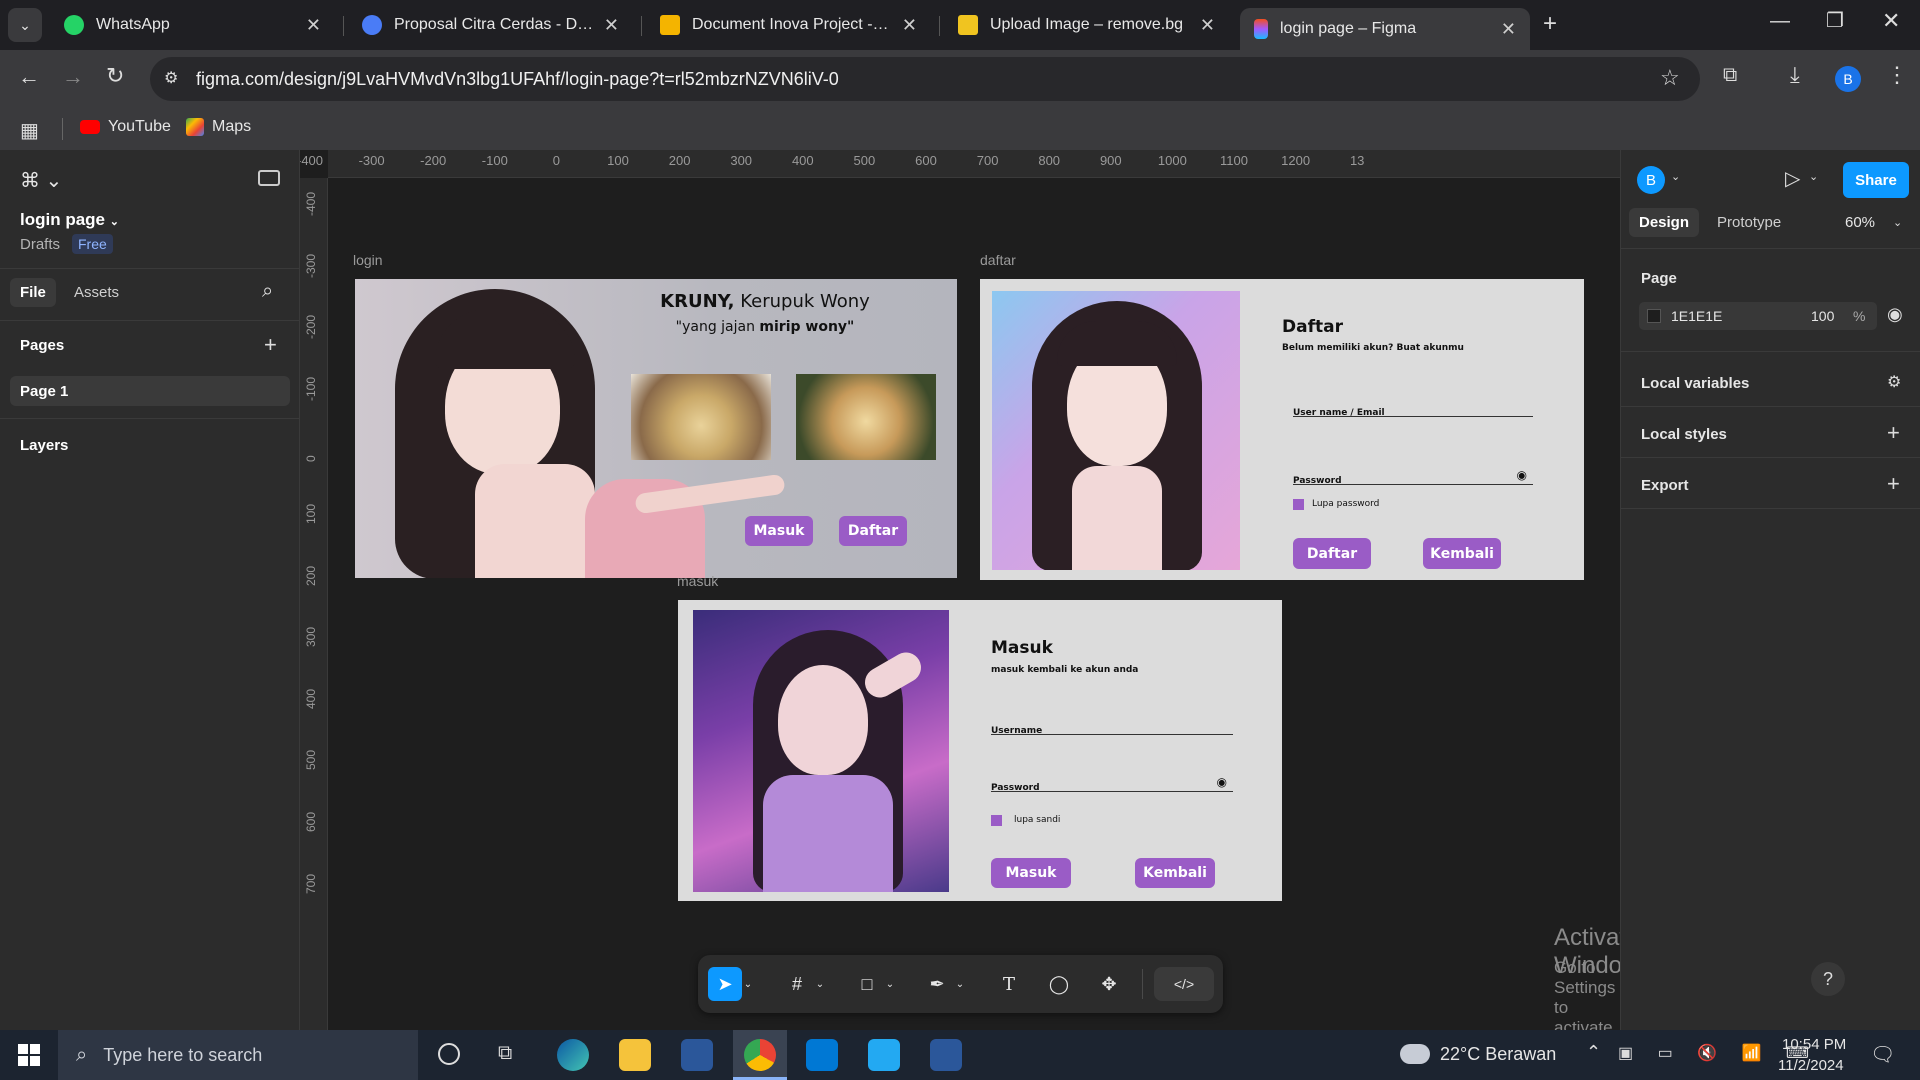 The height and width of the screenshot is (1080, 1920). Describe the element at coordinates (1298, 504) in the screenshot. I see `lupa-password-checkbox` at that location.